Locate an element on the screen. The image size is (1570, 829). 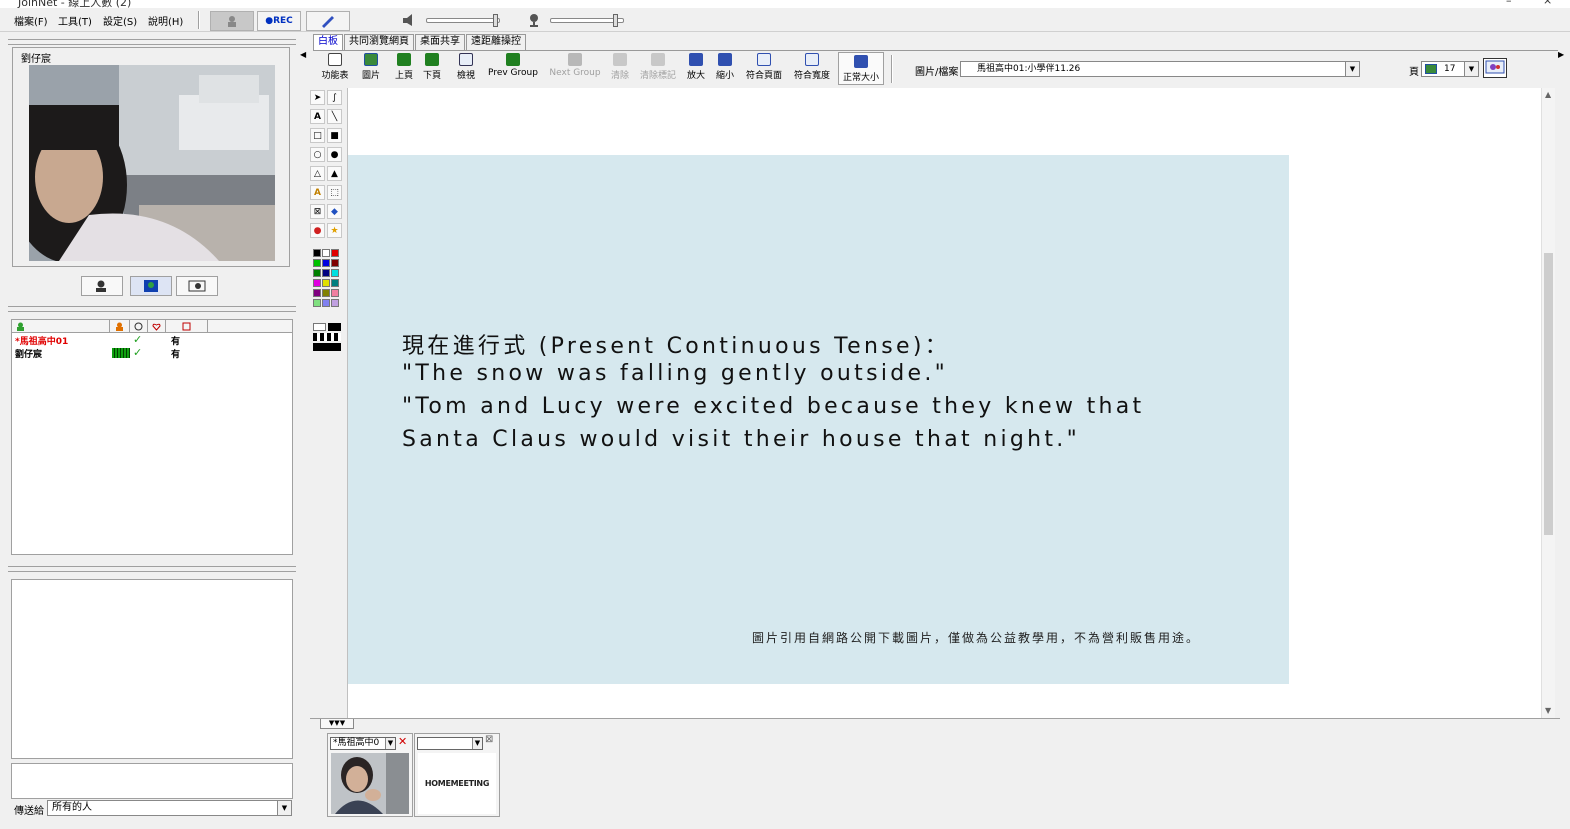
send-to-select: 所有的人 ▼ is located at coordinates (169, 808).